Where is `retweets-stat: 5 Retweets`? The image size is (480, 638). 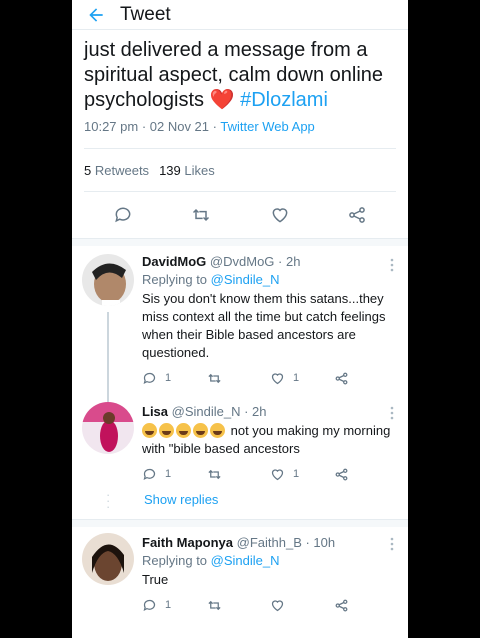
retweets-stat: 5 Retweets is located at coordinates (116, 170).